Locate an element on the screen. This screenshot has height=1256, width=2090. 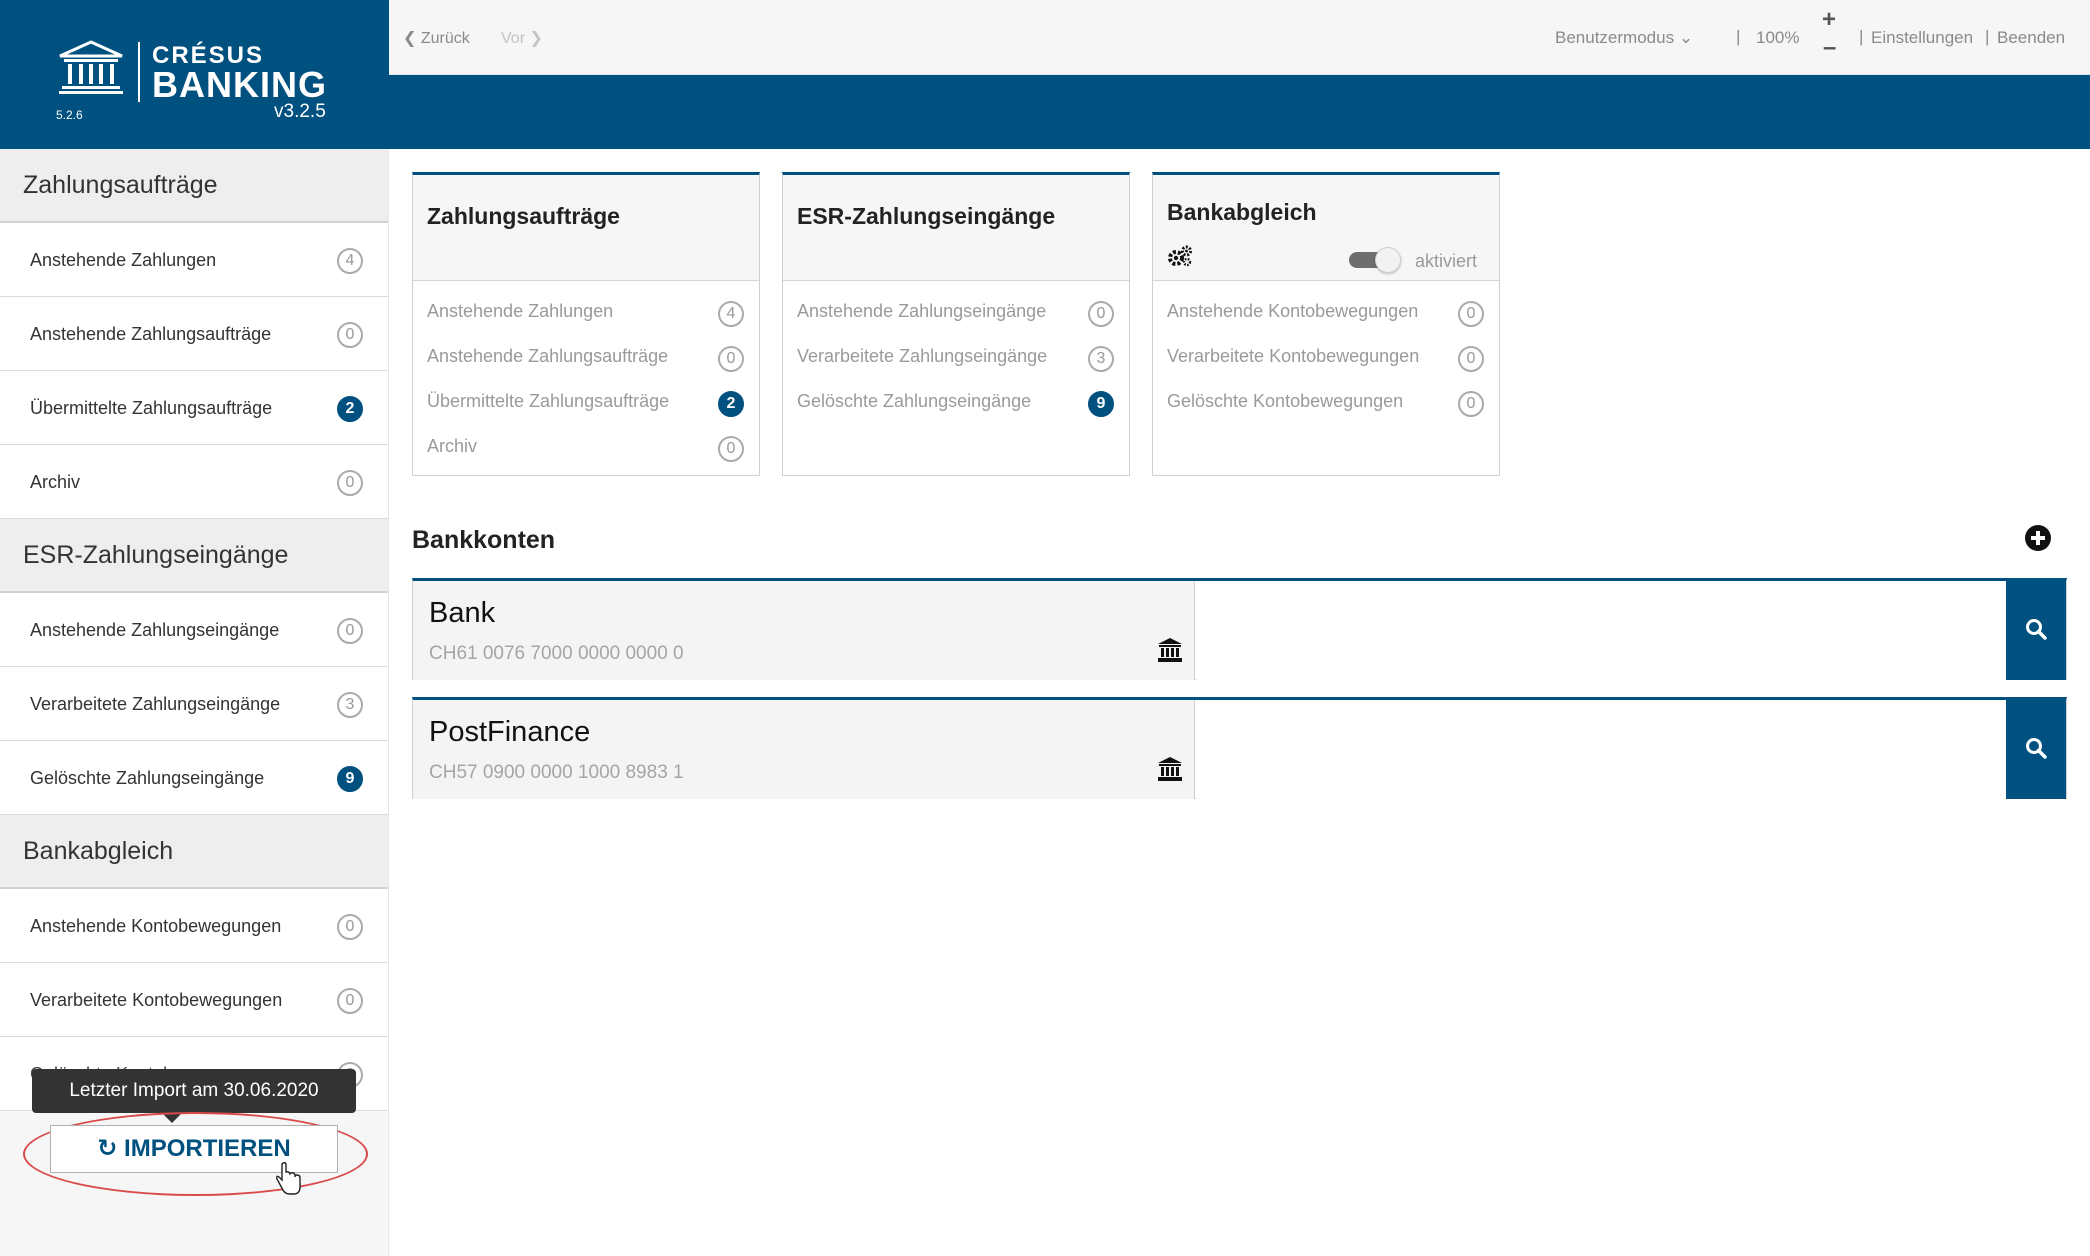
bank-icon is located at coordinates (1170, 769).